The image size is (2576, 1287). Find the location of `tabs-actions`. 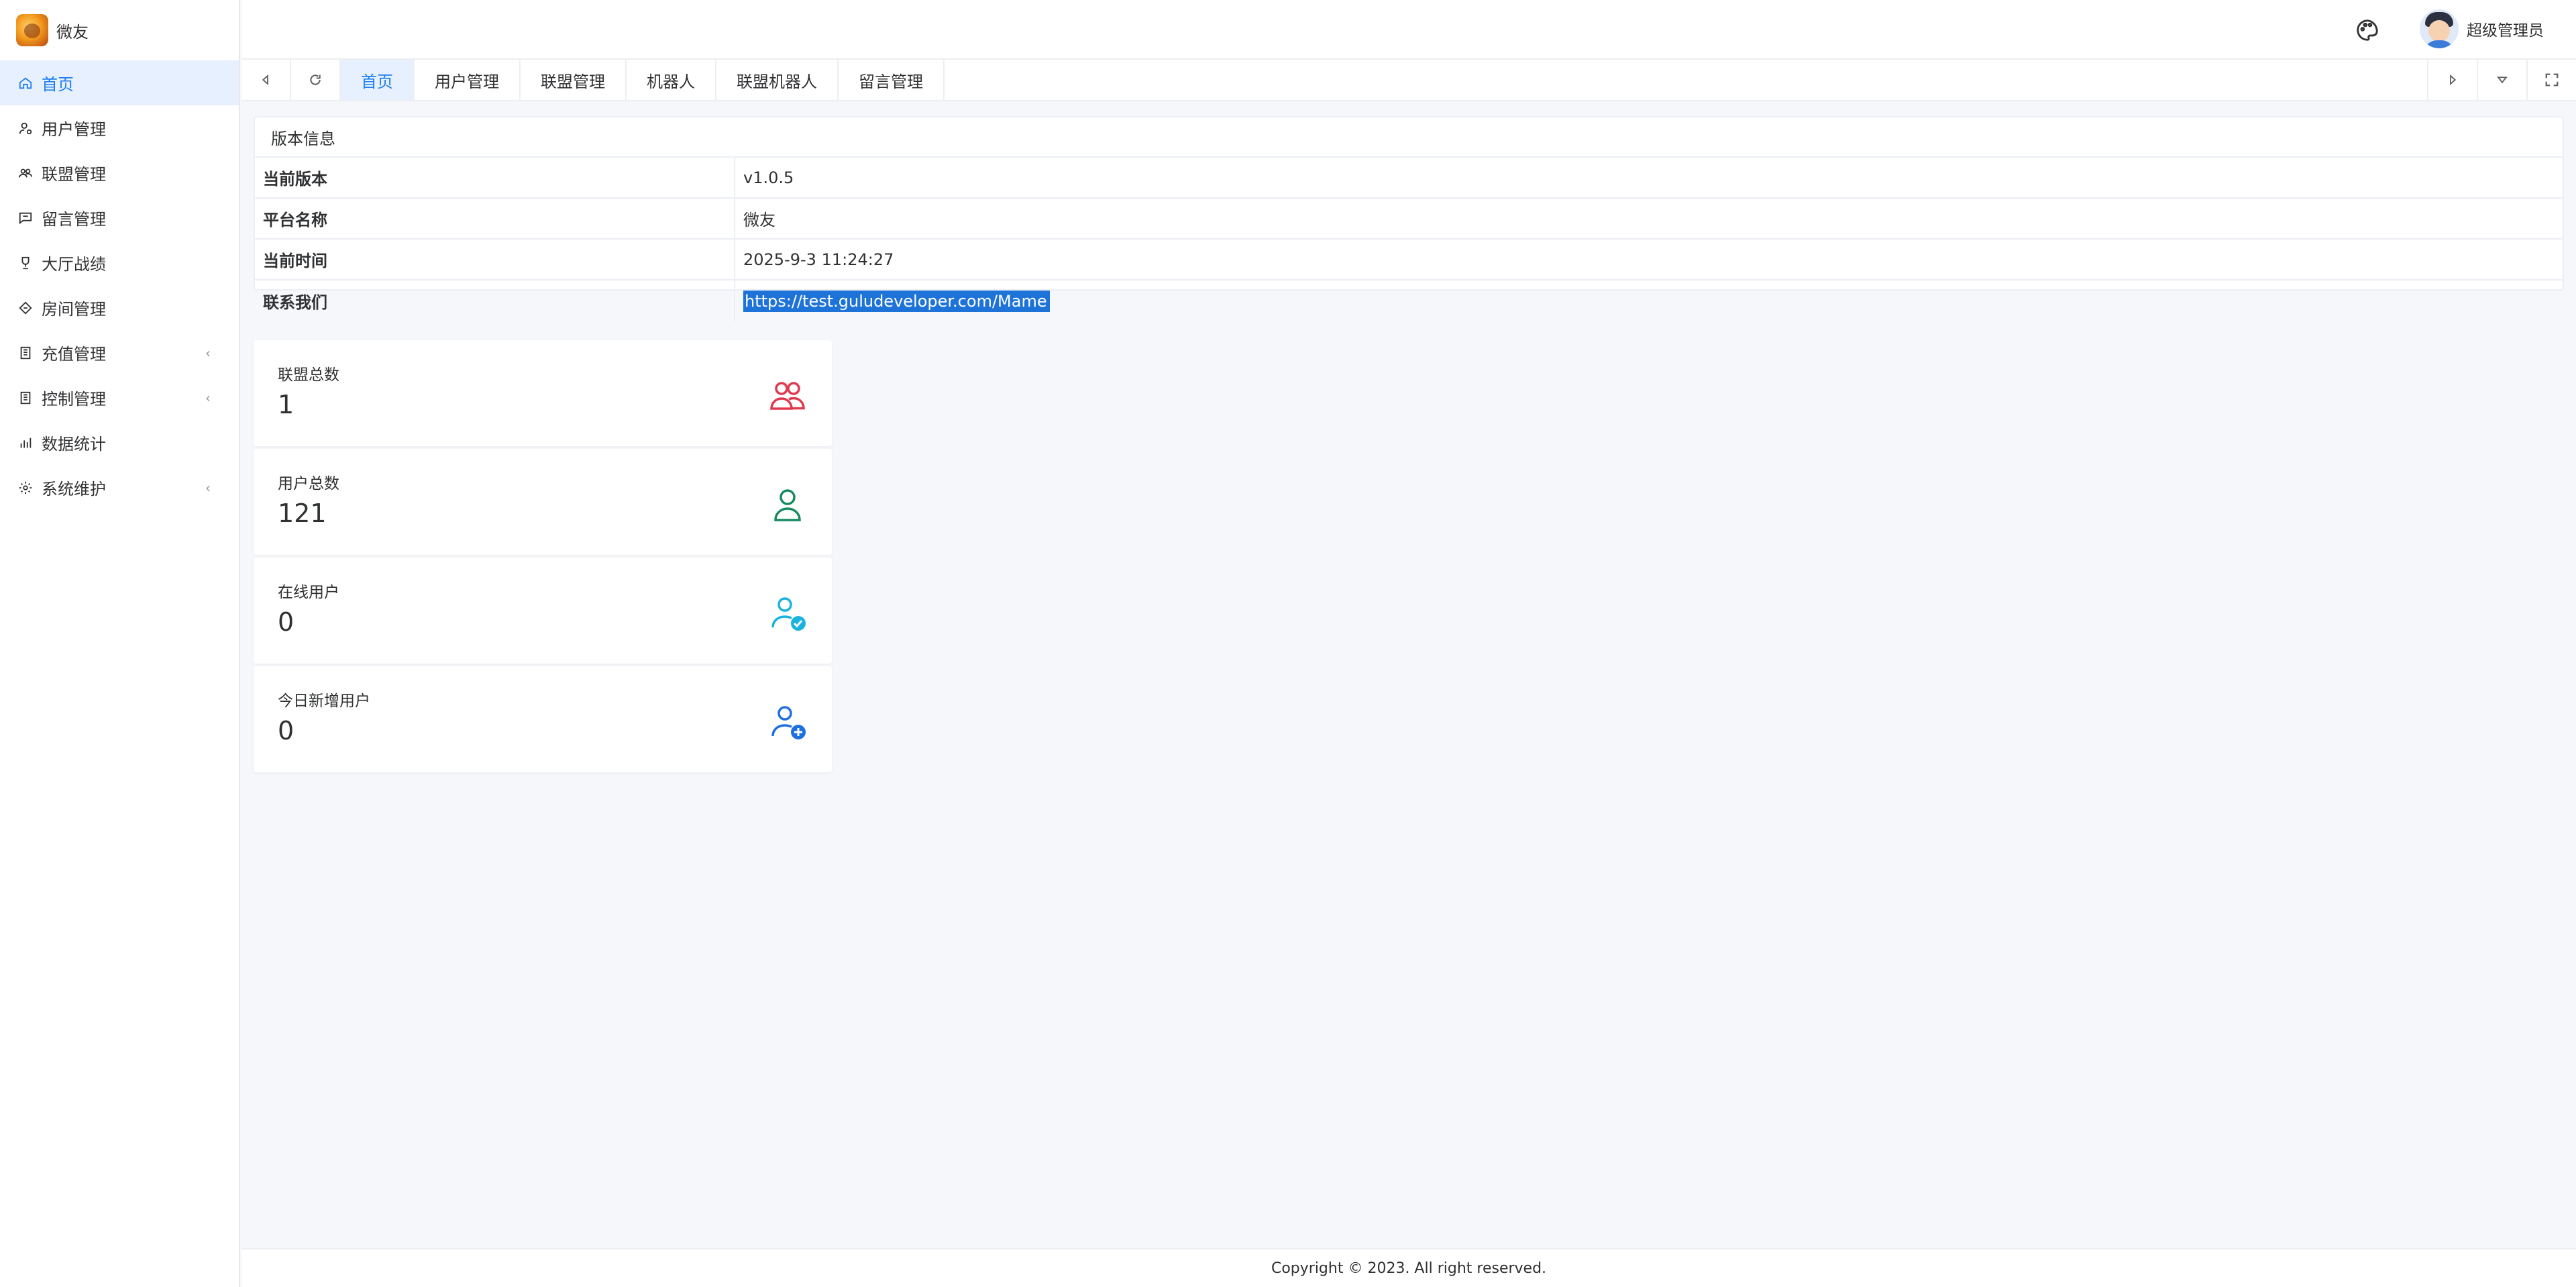

tabs-actions is located at coordinates (2501, 80).